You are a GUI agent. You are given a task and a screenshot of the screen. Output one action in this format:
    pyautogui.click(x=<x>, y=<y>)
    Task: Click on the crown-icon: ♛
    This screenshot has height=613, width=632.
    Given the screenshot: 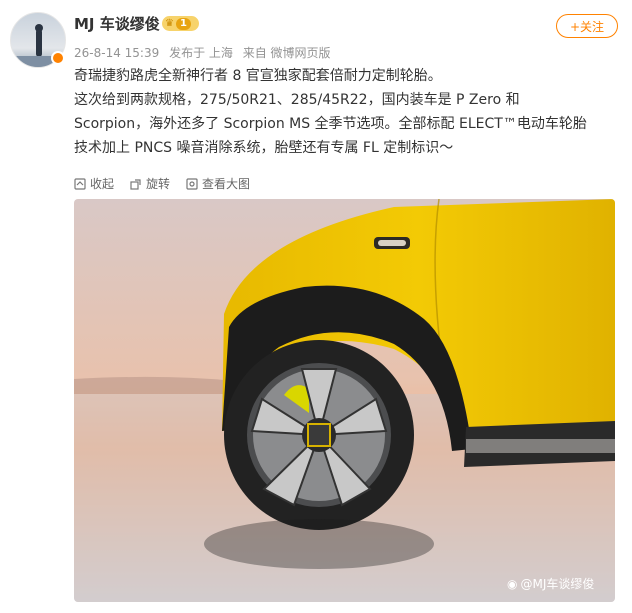 What is the action you would take?
    pyautogui.click(x=169, y=23)
    